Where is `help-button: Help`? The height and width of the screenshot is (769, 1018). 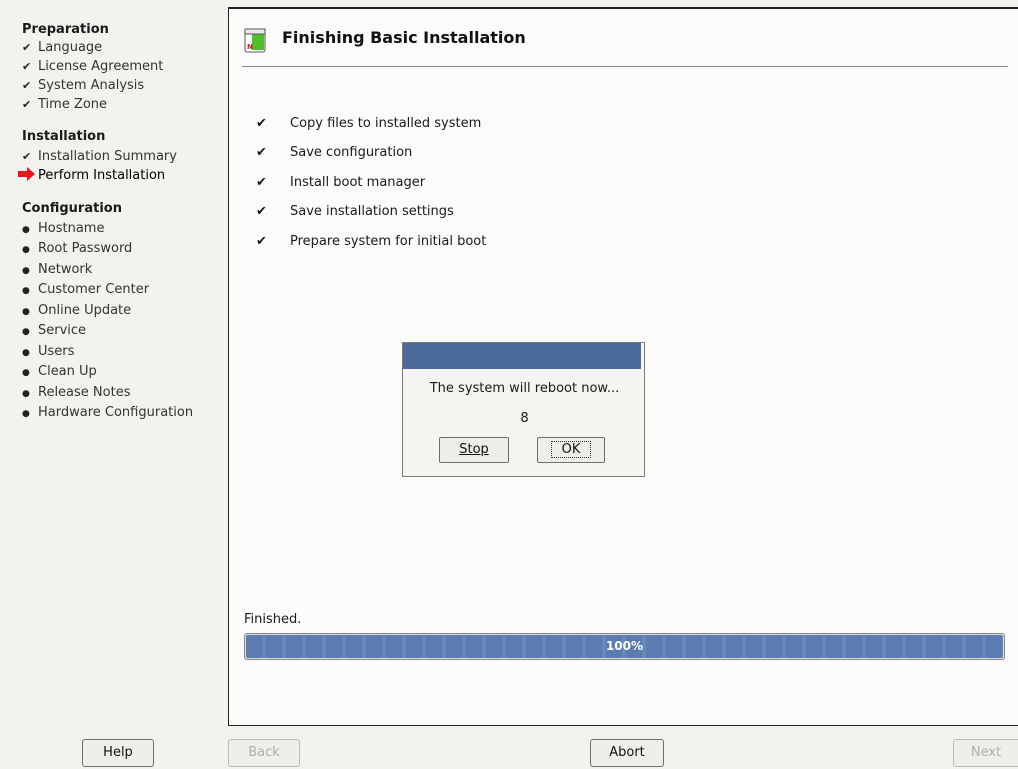 help-button: Help is located at coordinates (118, 753).